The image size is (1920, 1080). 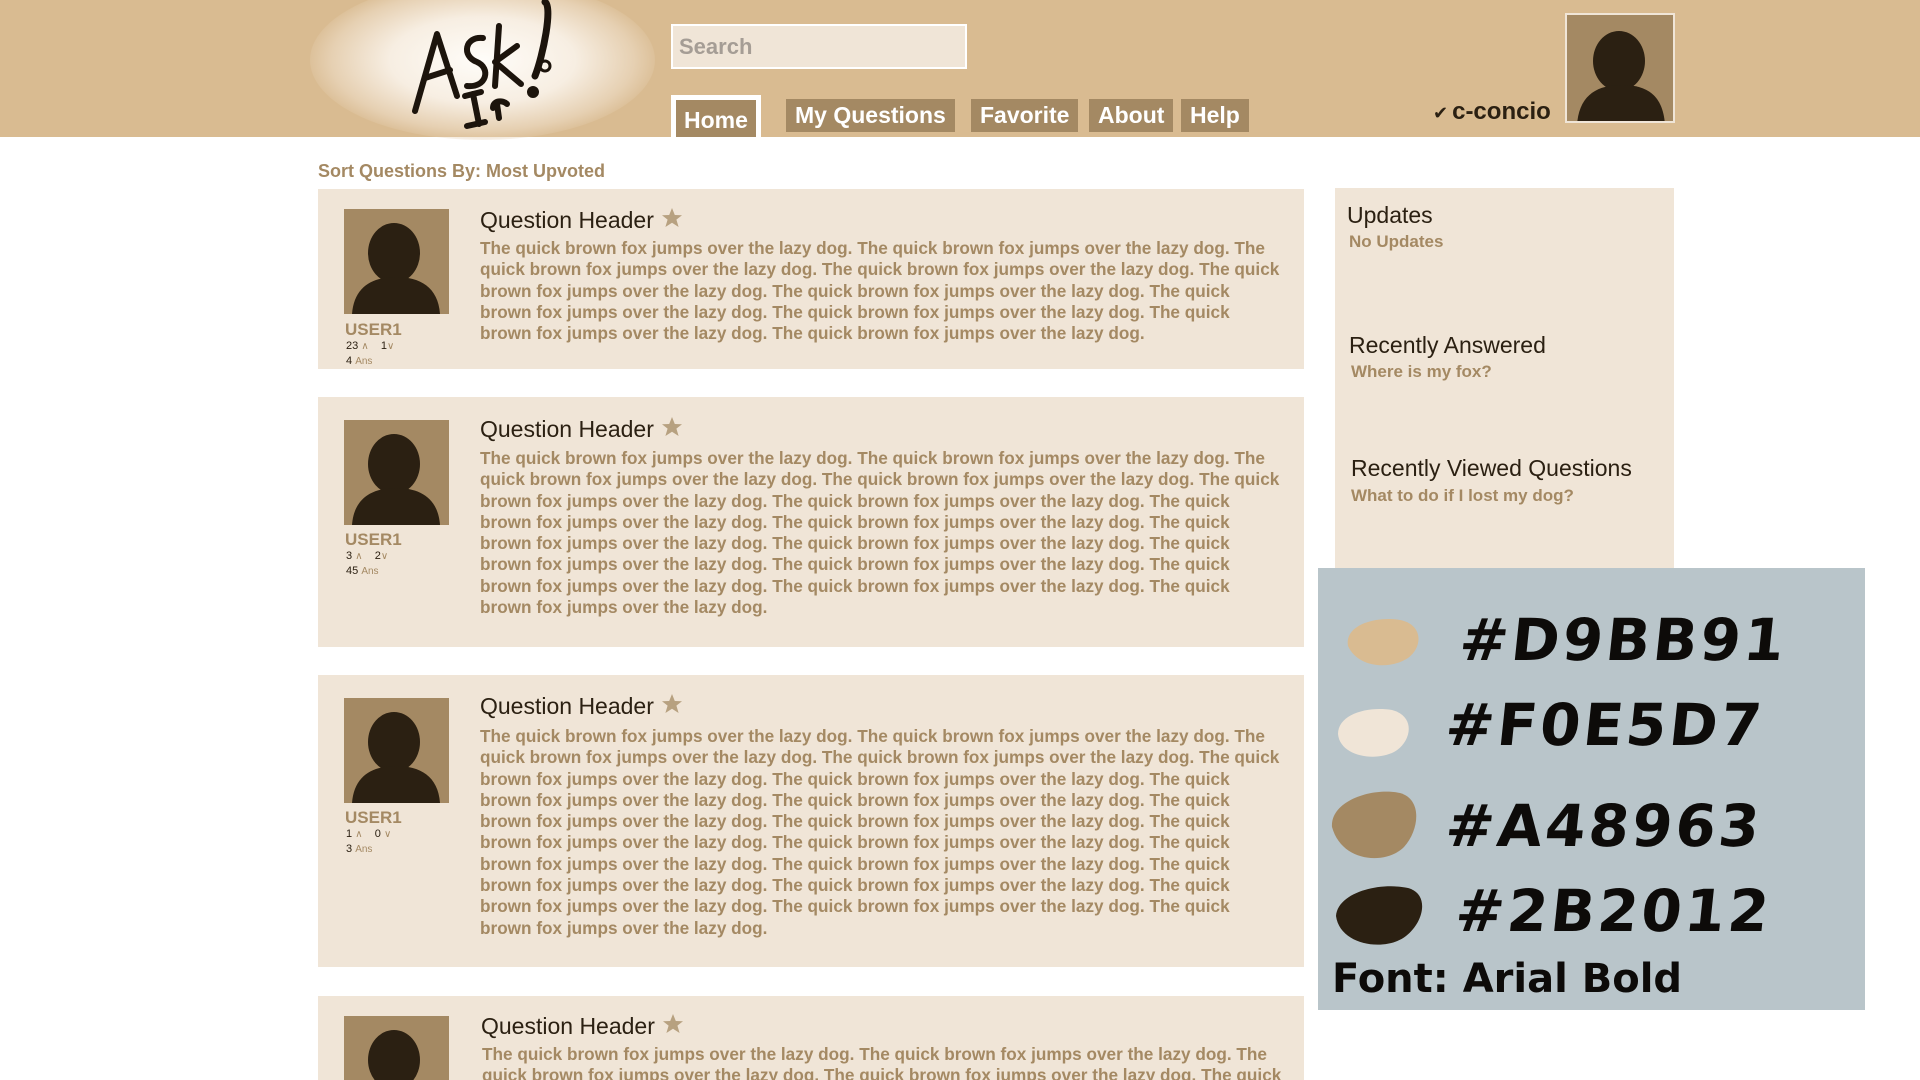 What do you see at coordinates (1491, 468) in the screenshot?
I see `recently-viewed-heading: Recently Viewed Questions` at bounding box center [1491, 468].